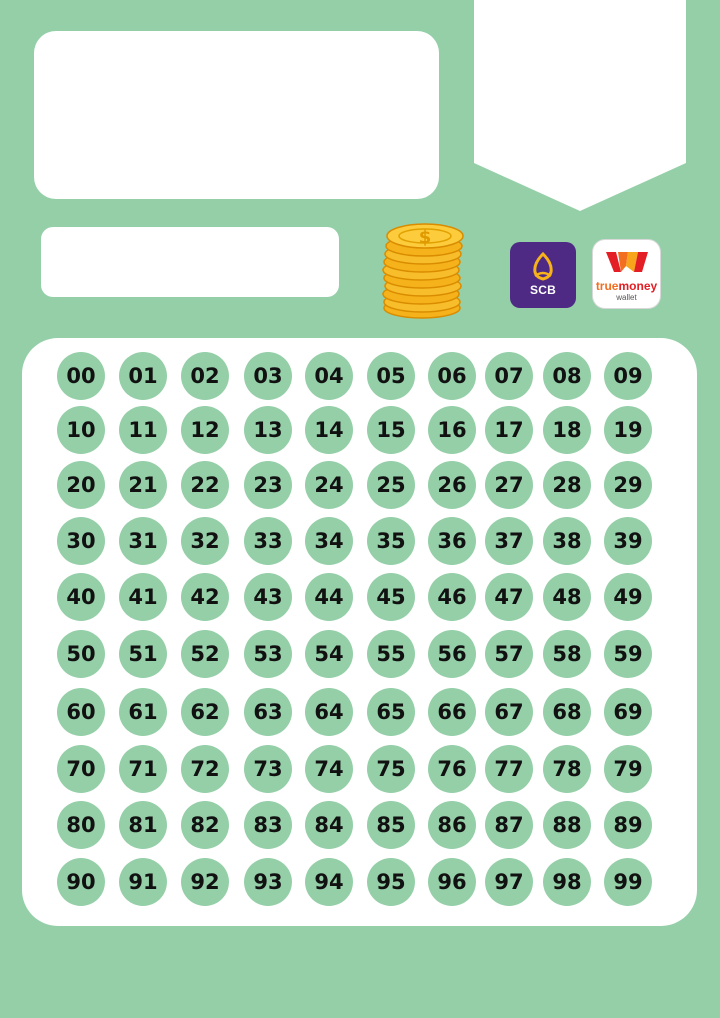 The image size is (720, 1018). What do you see at coordinates (81, 825) in the screenshot?
I see `number-cell-80: 80` at bounding box center [81, 825].